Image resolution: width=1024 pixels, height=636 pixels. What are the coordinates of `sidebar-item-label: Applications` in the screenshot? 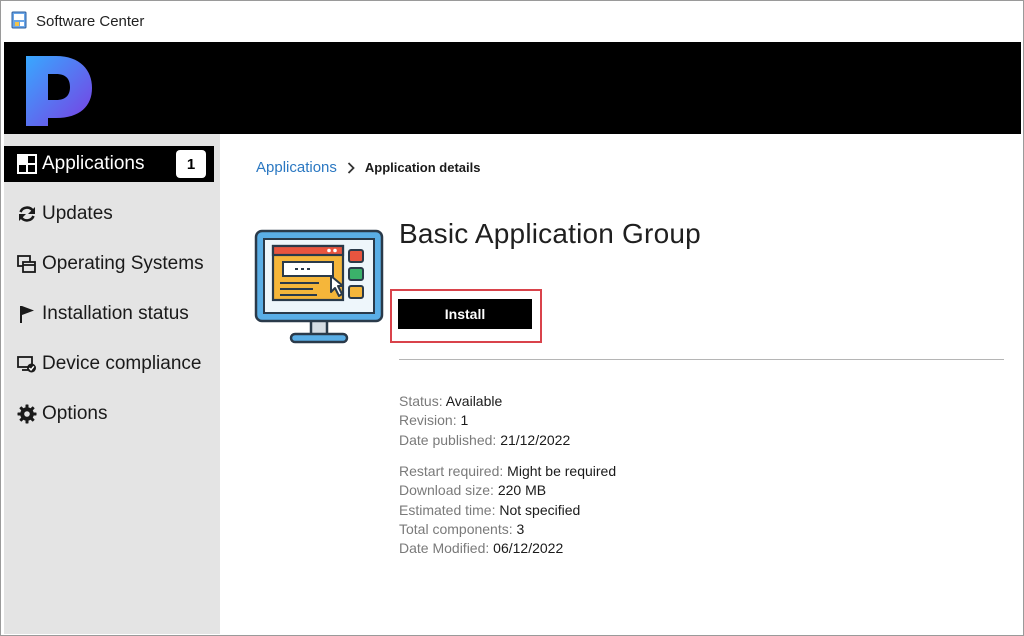 It's located at (93, 163).